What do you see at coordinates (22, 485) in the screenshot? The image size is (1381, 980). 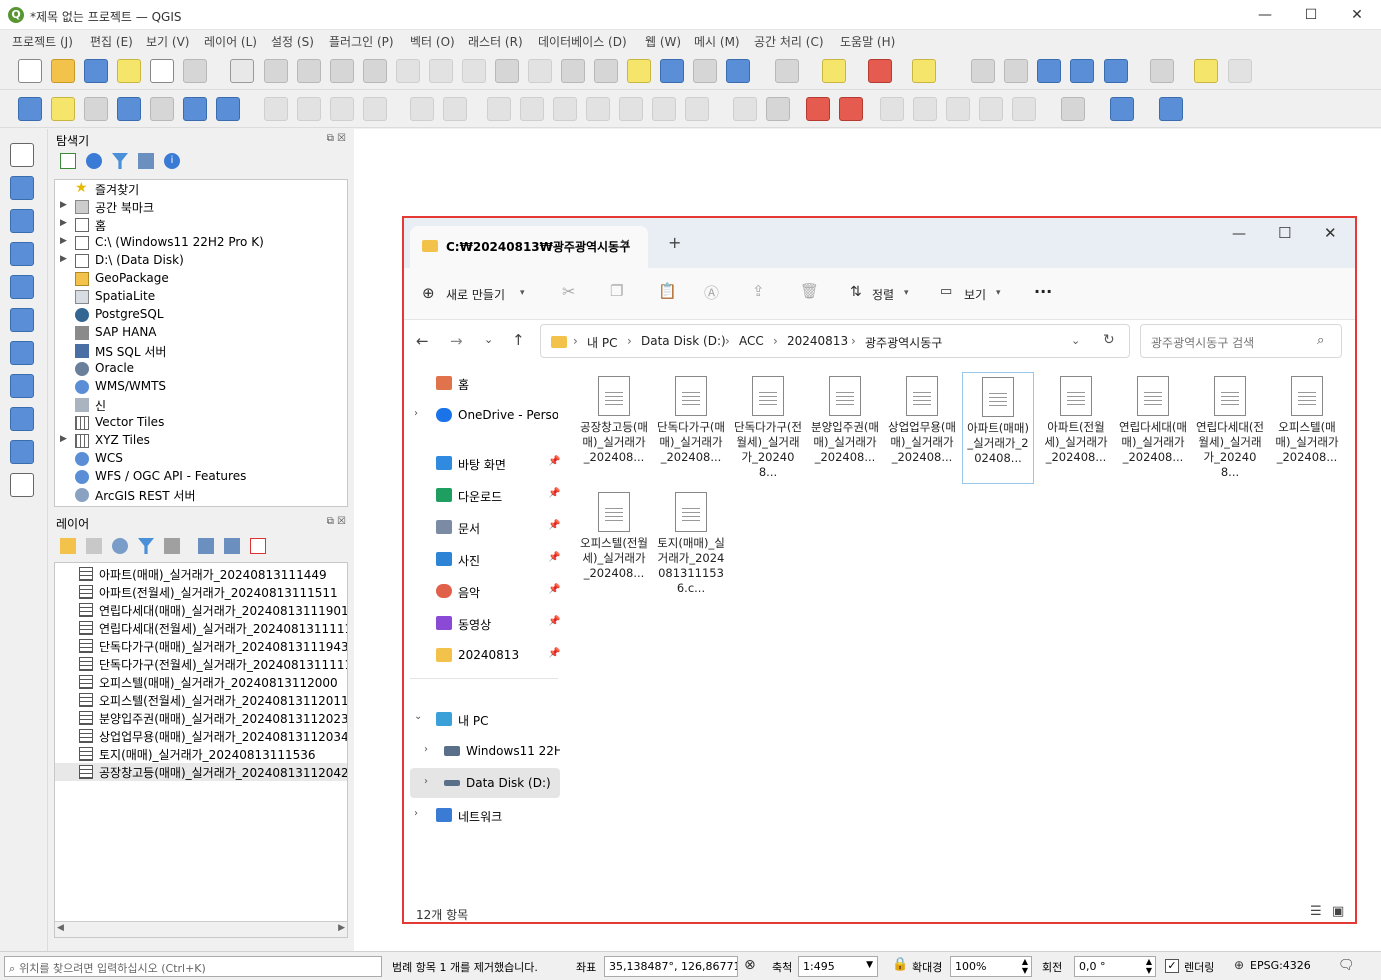 I see `add-virtual-layer-icon` at bounding box center [22, 485].